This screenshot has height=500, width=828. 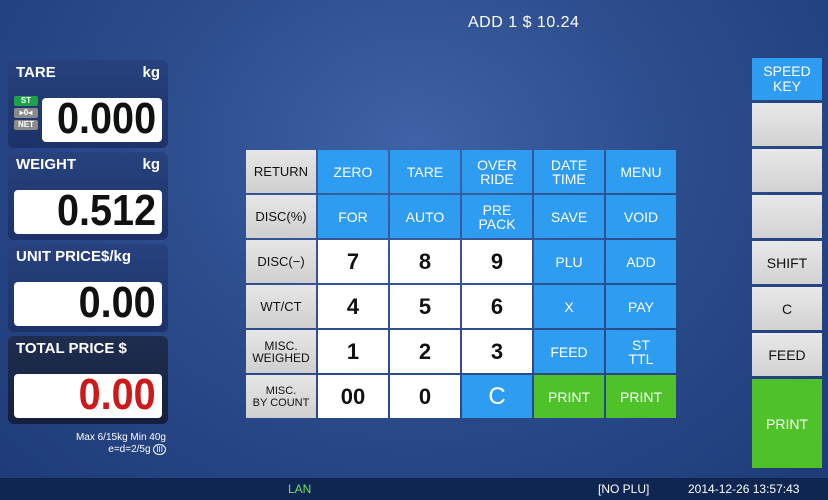 I want to click on digit-4-key: 4, so click(x=353, y=306).